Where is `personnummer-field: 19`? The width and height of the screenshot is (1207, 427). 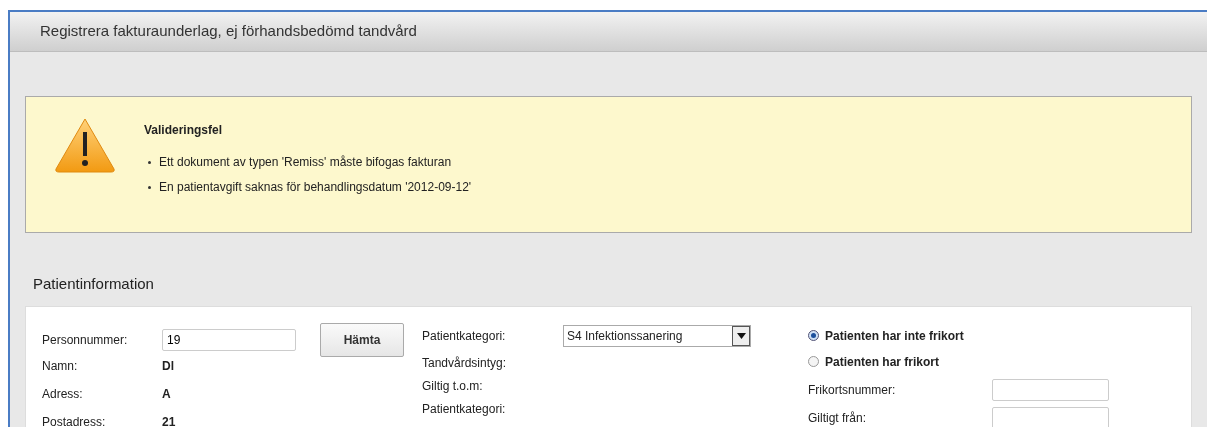
personnummer-field: 19 is located at coordinates (229, 339).